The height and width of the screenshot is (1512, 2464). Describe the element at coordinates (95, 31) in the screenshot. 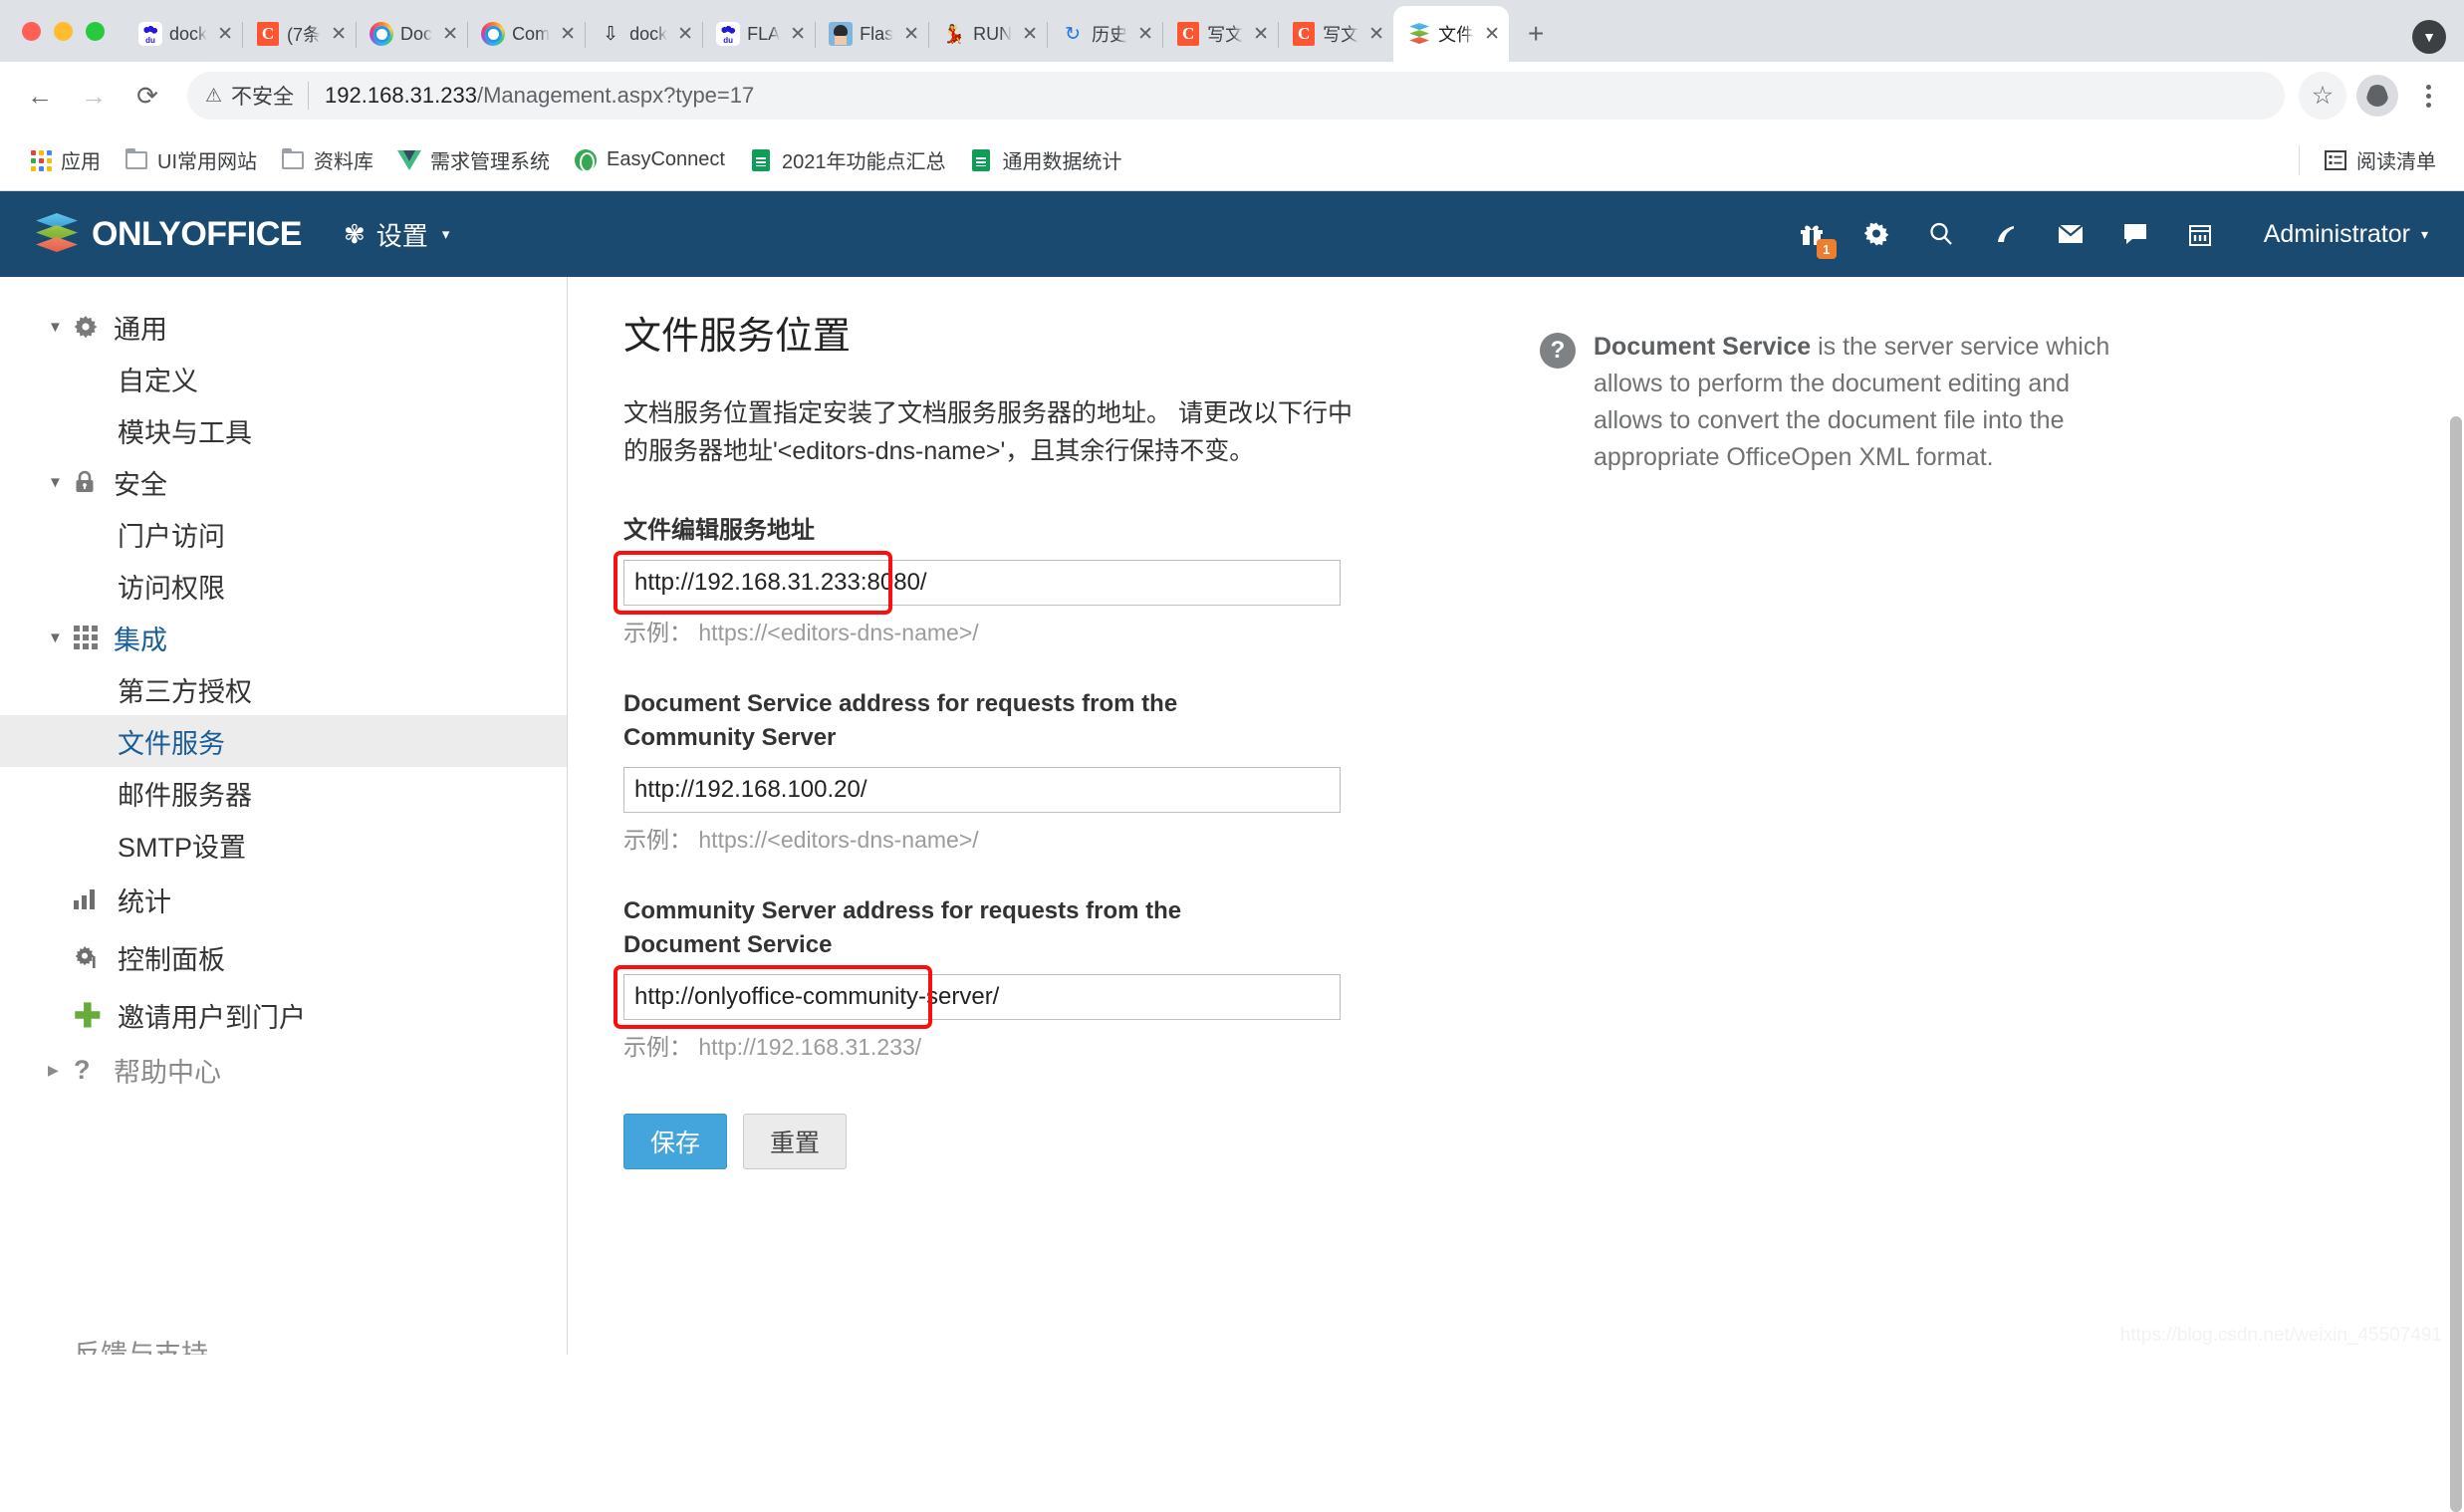

I see `maximize-window-button` at that location.